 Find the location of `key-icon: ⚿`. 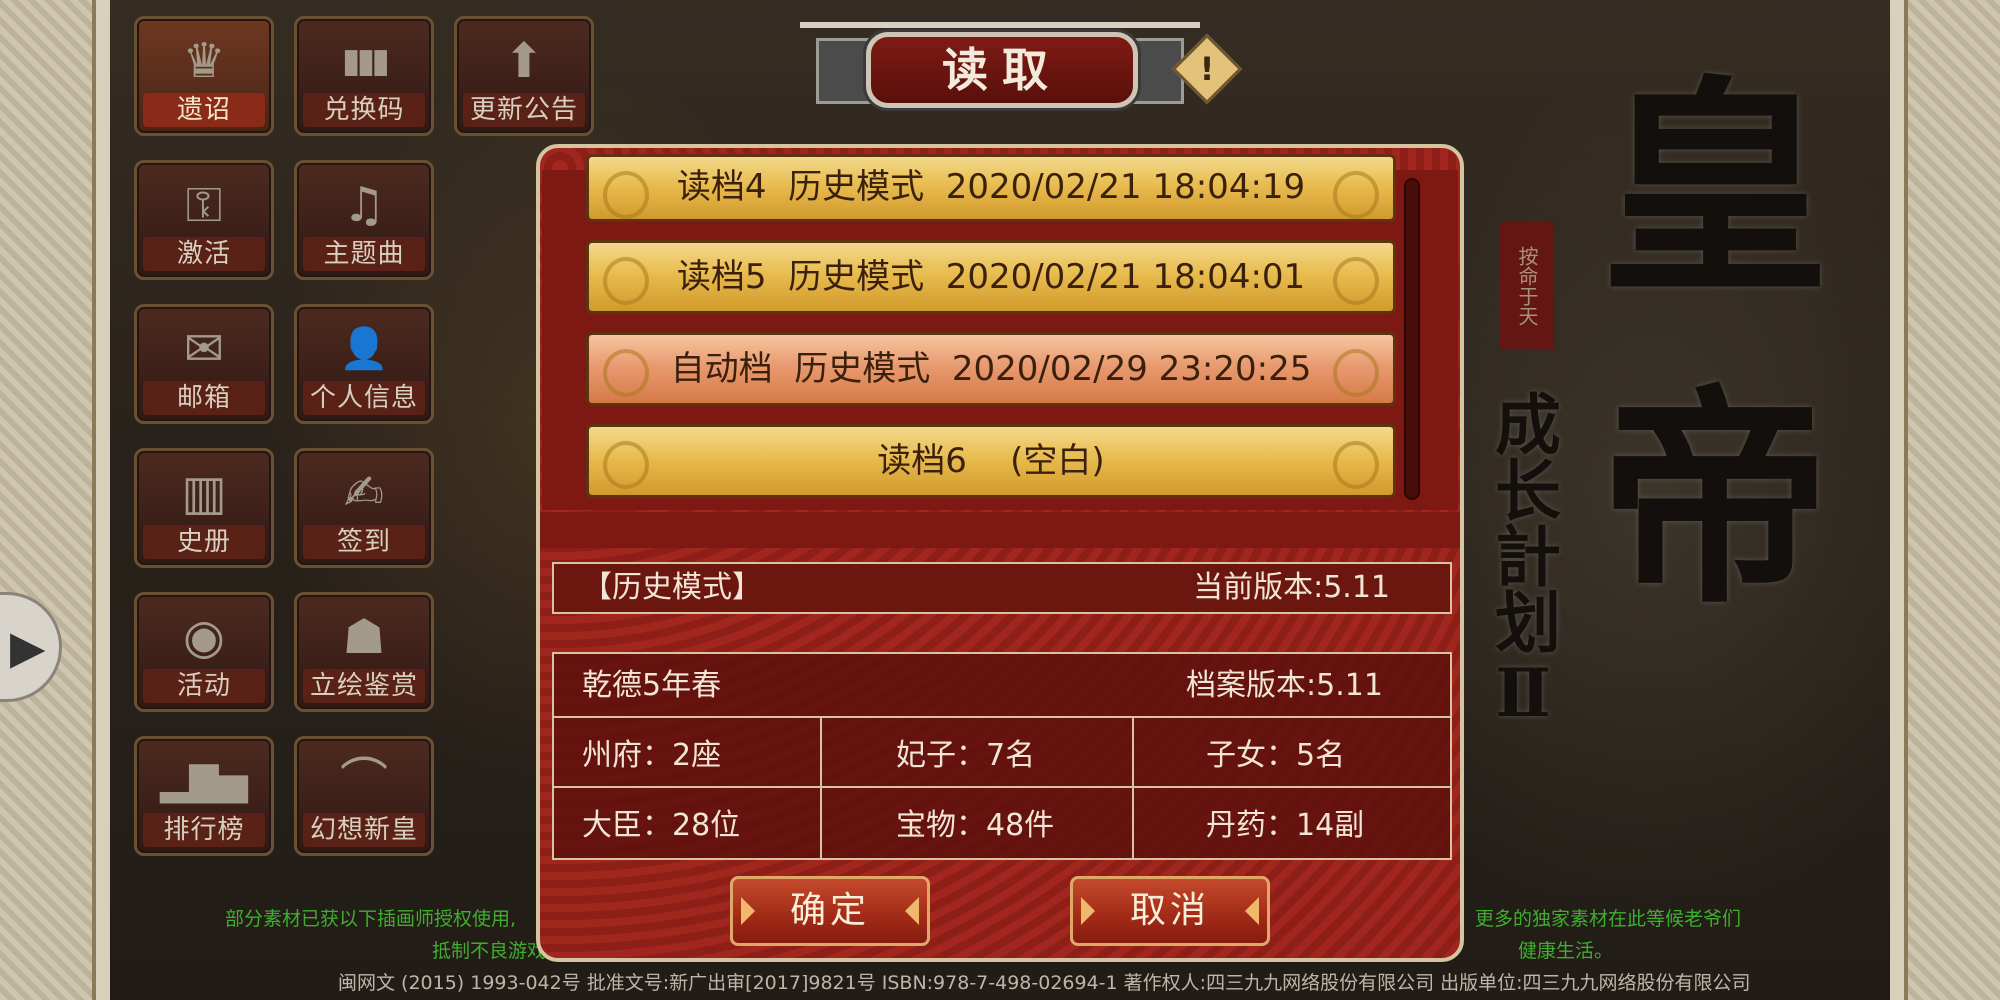

key-icon: ⚿ is located at coordinates (204, 205).